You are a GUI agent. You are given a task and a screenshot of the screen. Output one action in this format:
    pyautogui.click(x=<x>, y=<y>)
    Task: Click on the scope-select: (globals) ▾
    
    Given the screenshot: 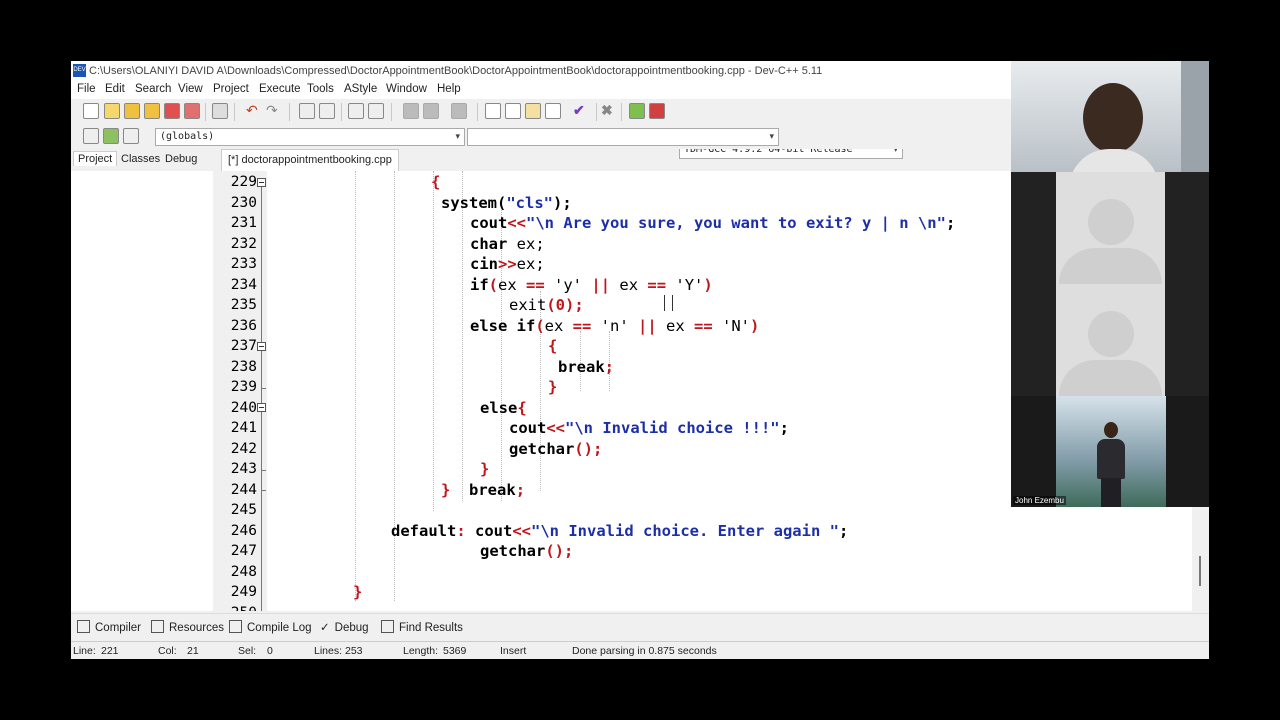 What is the action you would take?
    pyautogui.click(x=310, y=137)
    